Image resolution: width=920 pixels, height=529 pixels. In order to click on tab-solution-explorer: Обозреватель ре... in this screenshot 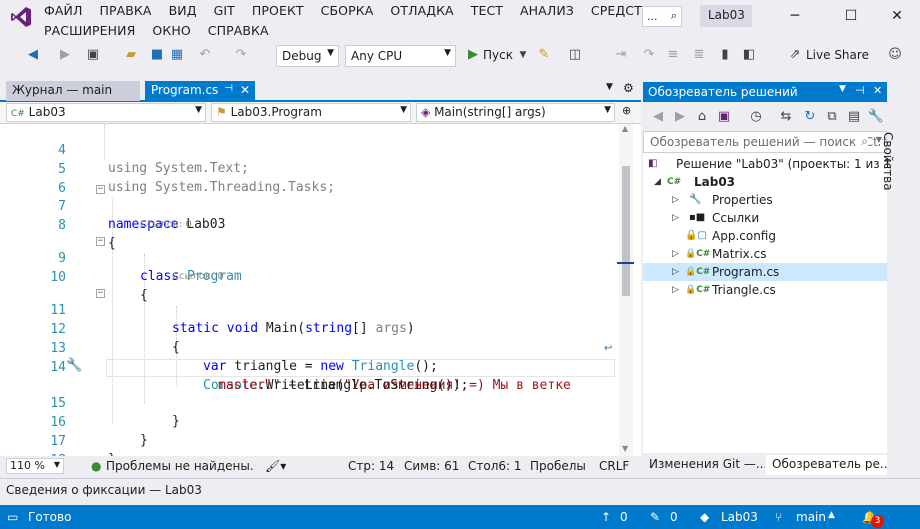, I will do `click(826, 465)`.